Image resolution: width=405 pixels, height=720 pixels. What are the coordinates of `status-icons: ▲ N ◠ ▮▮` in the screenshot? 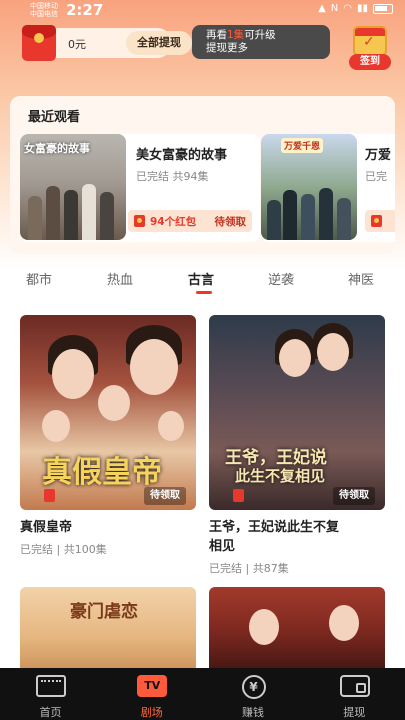 It's located at (355, 8).